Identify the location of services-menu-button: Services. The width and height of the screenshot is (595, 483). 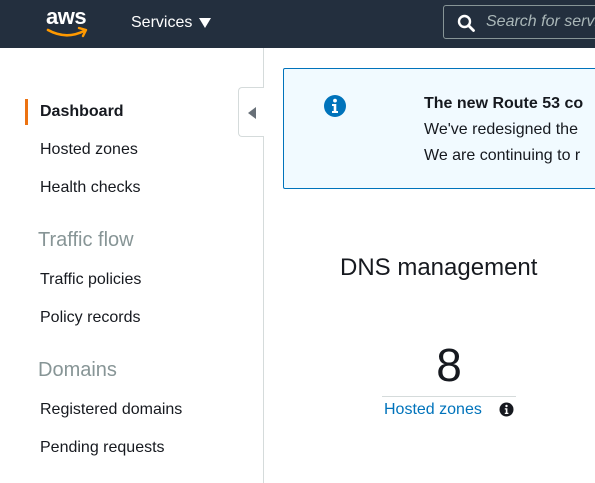
(171, 23).